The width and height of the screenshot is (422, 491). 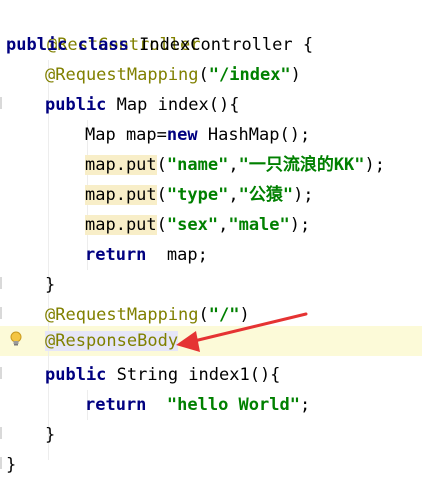 What do you see at coordinates (188, 341) in the screenshot?
I see `arrow-head` at bounding box center [188, 341].